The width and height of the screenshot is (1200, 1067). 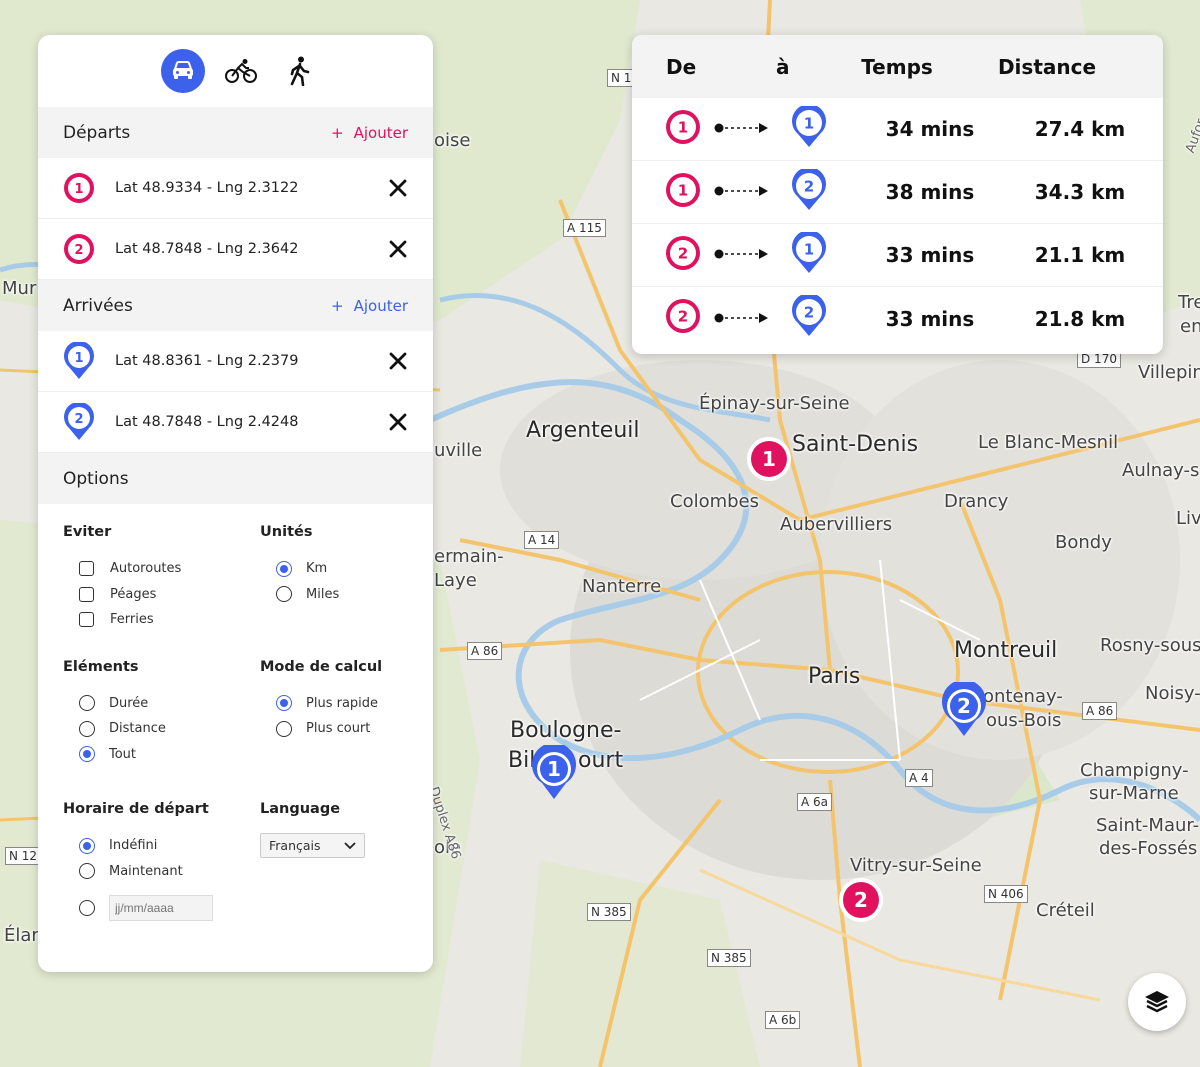 I want to click on place-label: oise, so click(x=452, y=140).